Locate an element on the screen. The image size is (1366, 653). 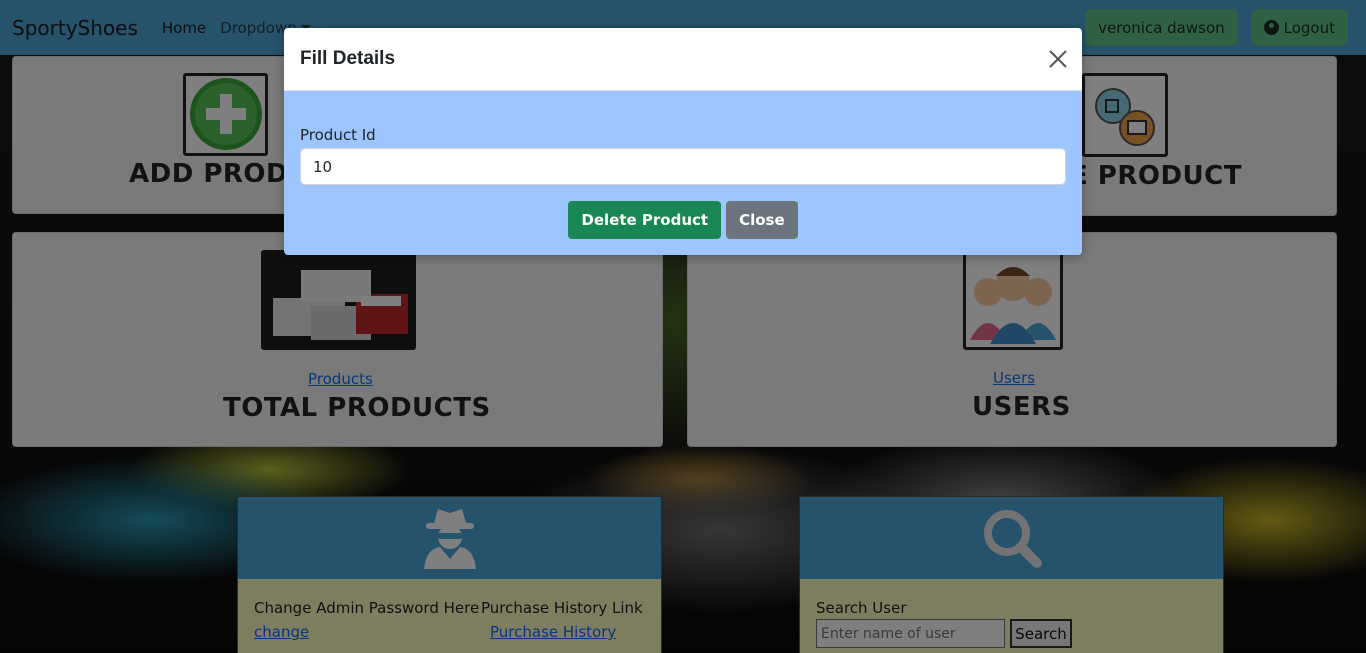
modal-body: Product Id Delete Product Close is located at coordinates (683, 173).